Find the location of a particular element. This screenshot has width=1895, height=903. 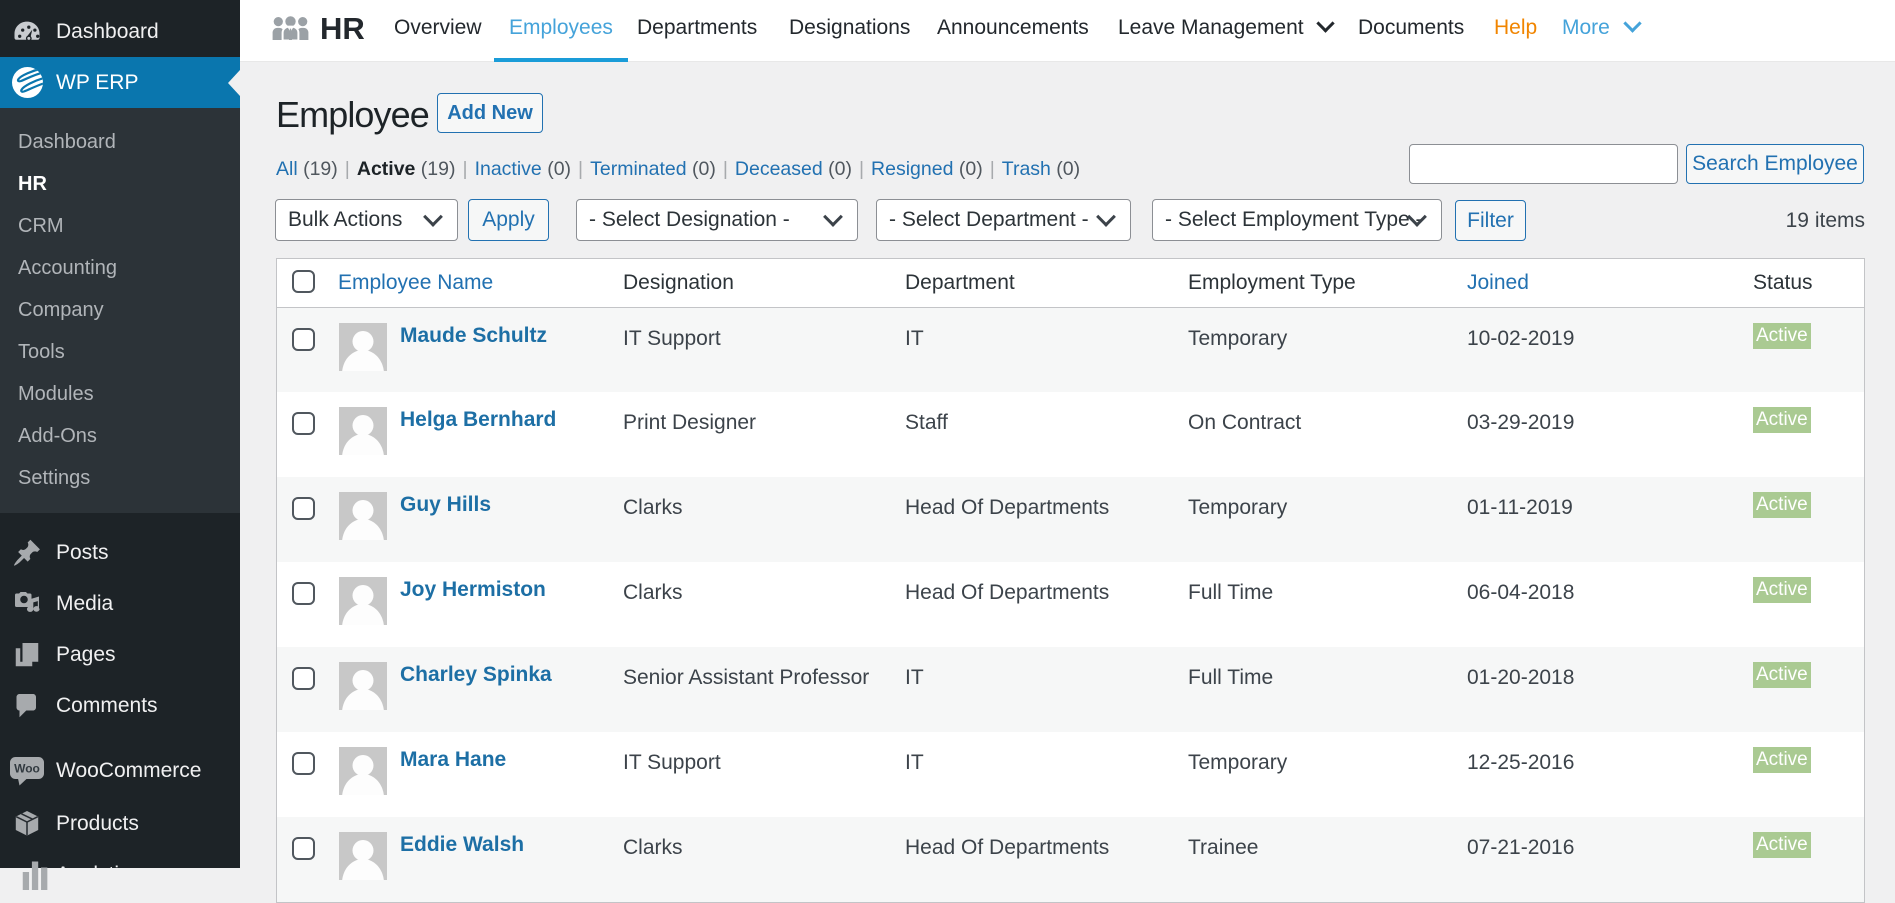

svg-text: Woo is located at coordinates (27, 769).